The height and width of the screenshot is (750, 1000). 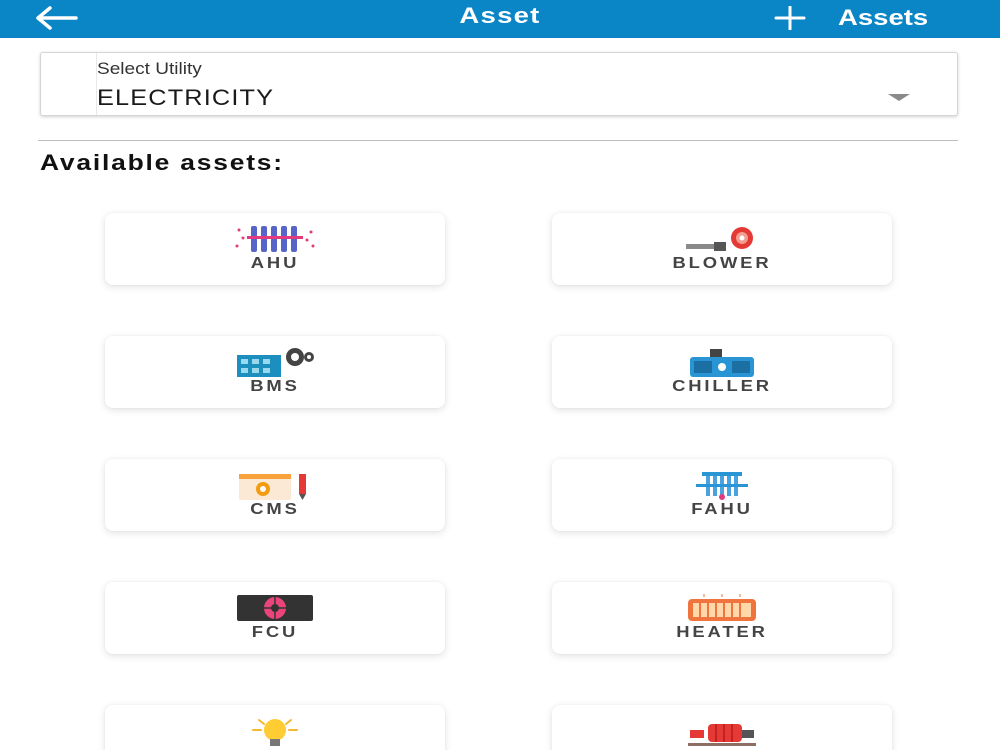 What do you see at coordinates (275, 386) in the screenshot?
I see `asset-label: BMS` at bounding box center [275, 386].